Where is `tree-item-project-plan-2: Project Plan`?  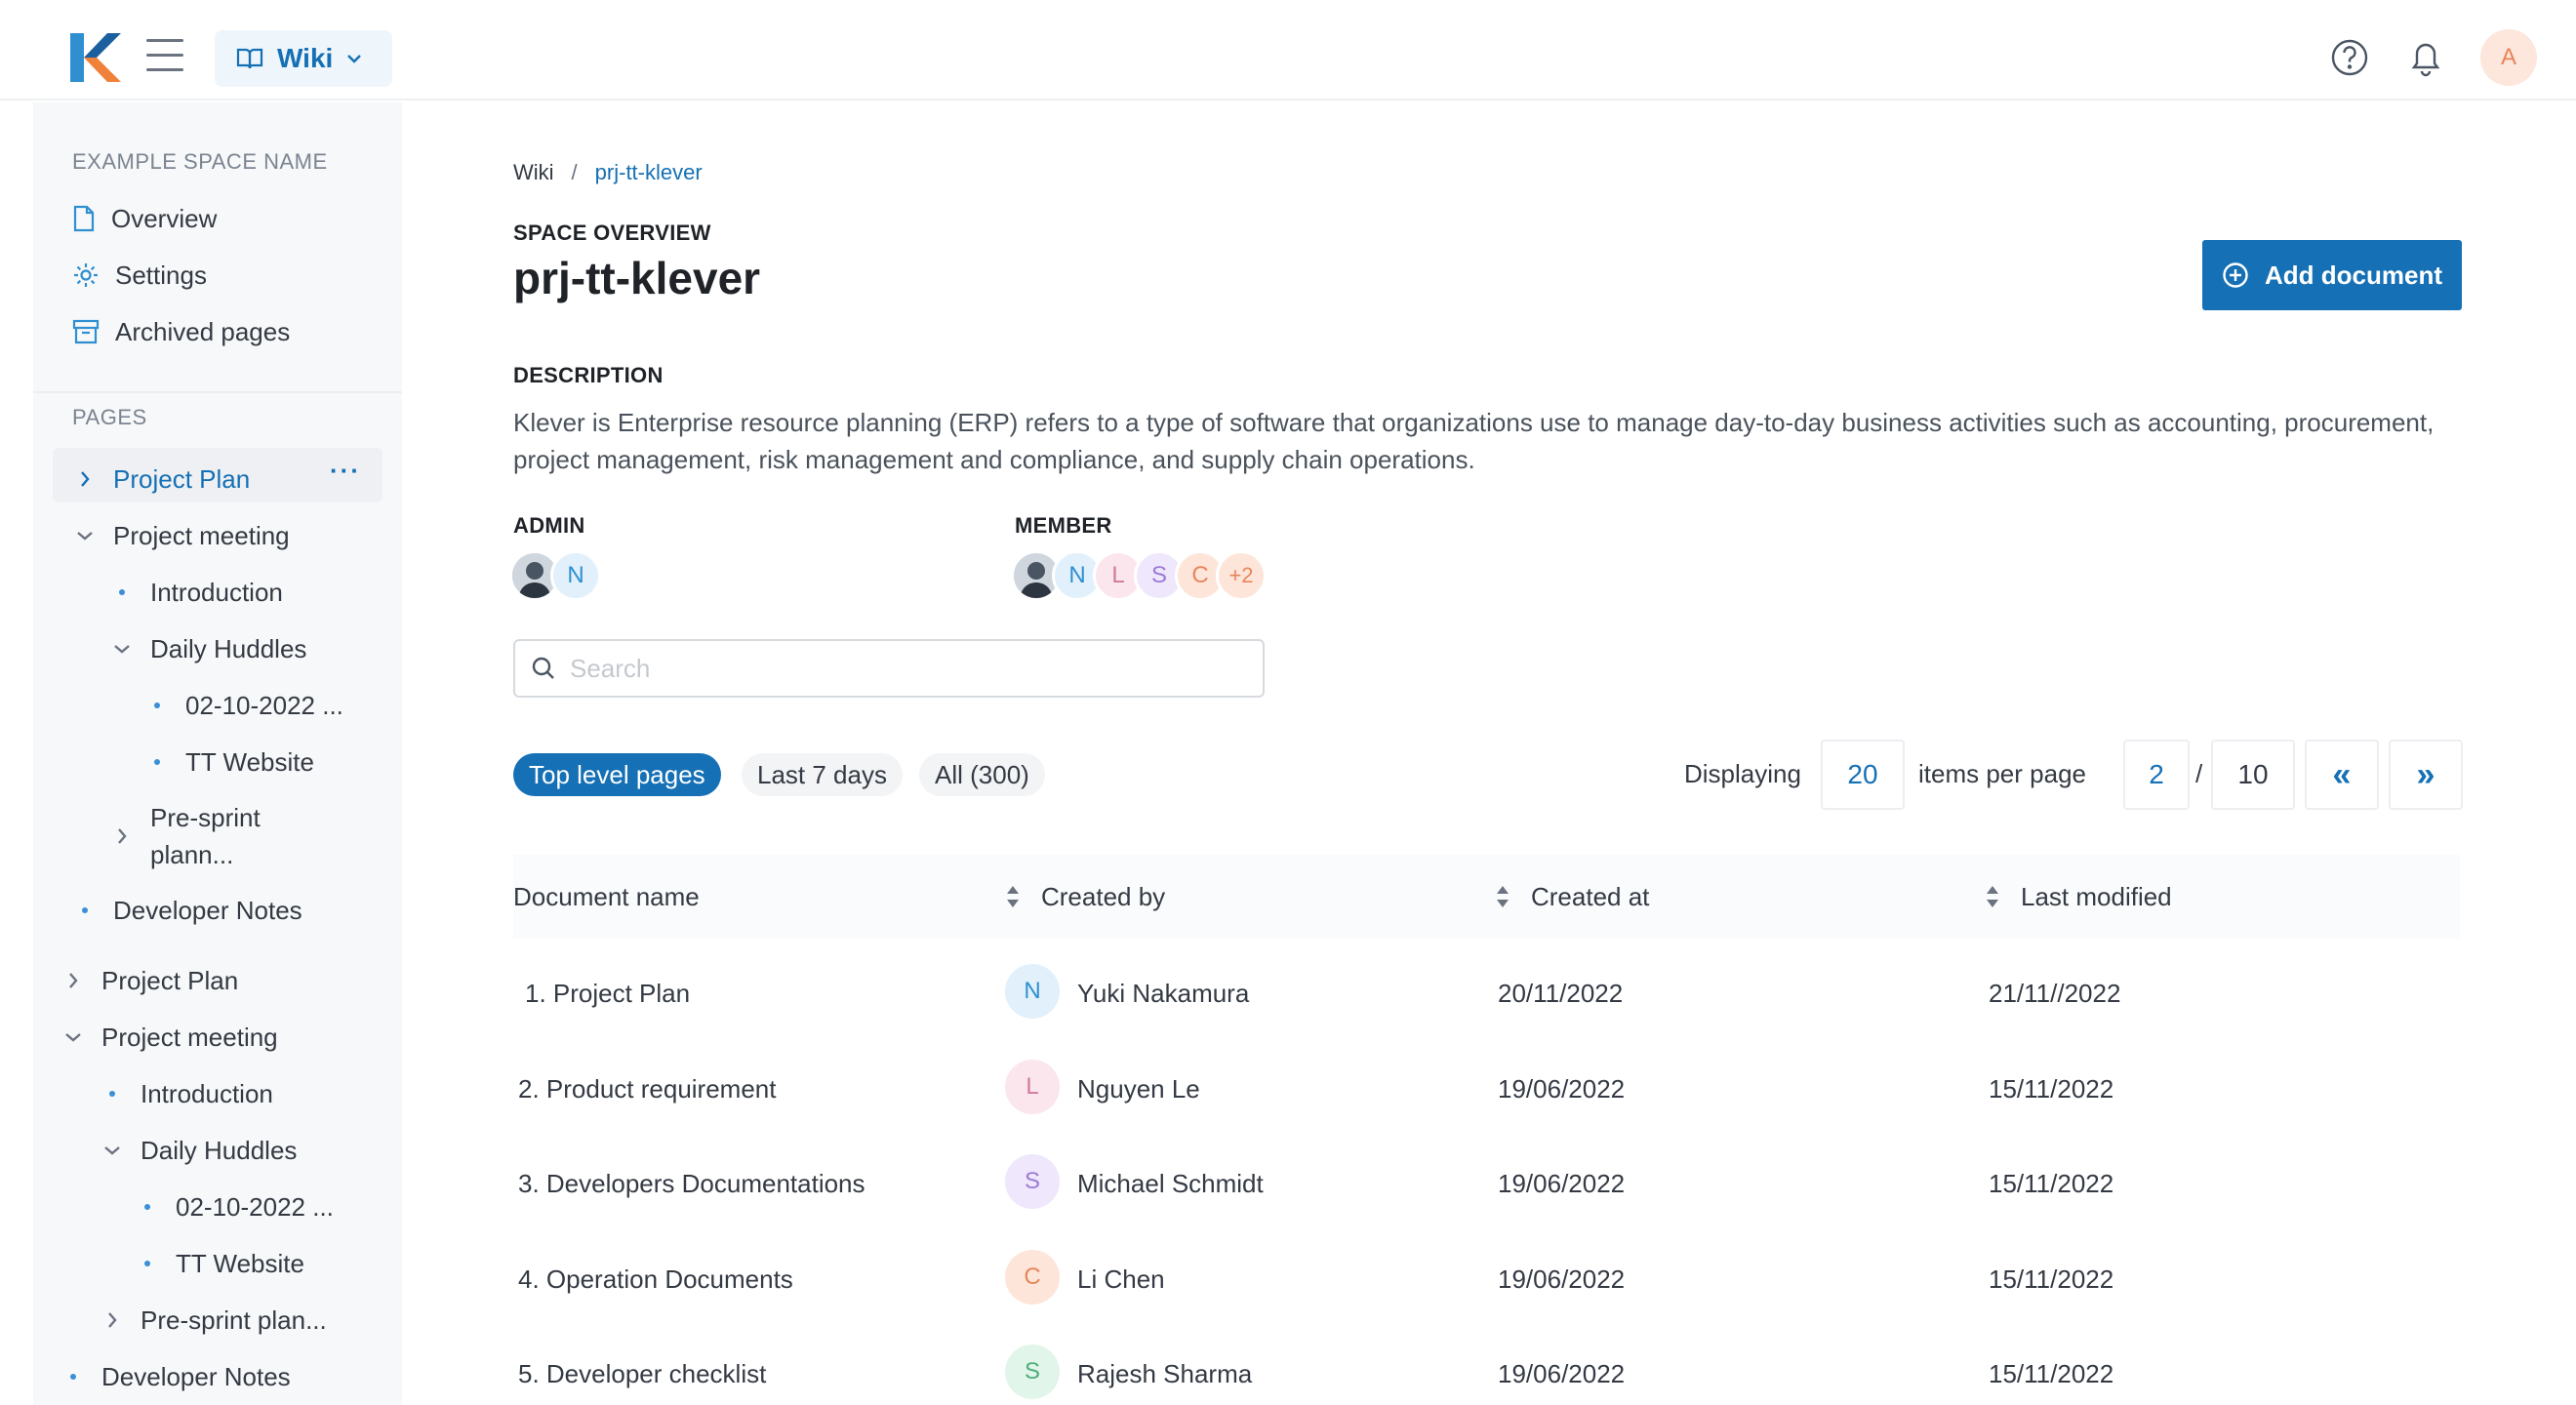 tree-item-project-plan-2: Project Plan is located at coordinates (150, 980).